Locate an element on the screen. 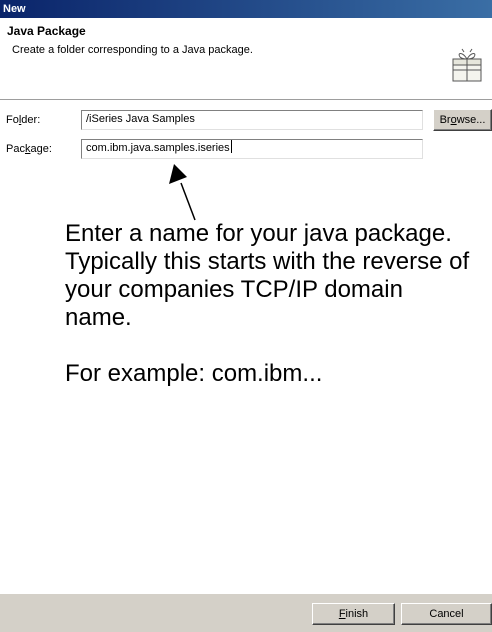 The width and height of the screenshot is (492, 632). banner-title: Java Package is located at coordinates (46, 31).